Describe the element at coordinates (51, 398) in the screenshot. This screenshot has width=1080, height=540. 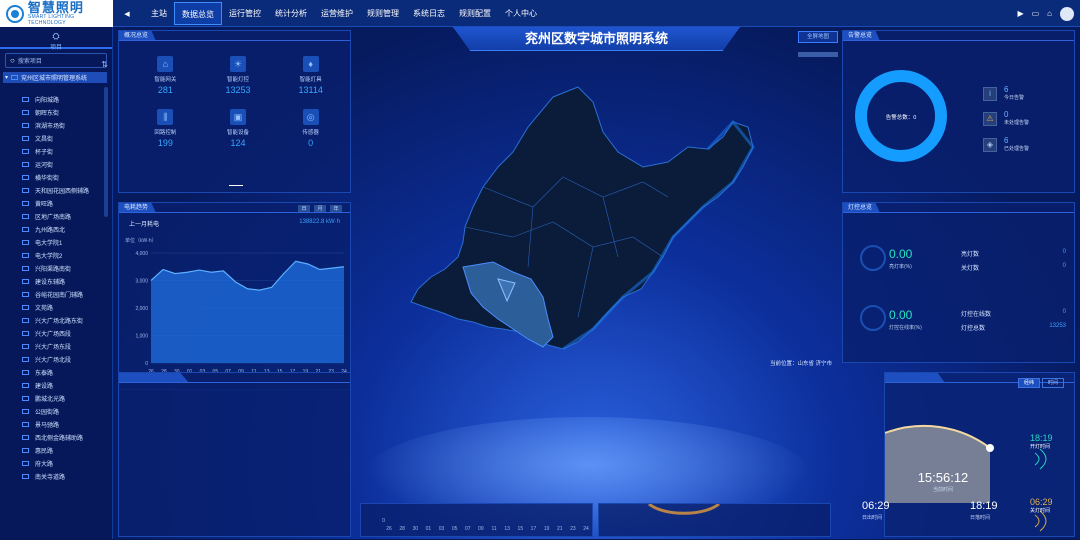
I see `tree-item: 鹏城北光路` at that location.